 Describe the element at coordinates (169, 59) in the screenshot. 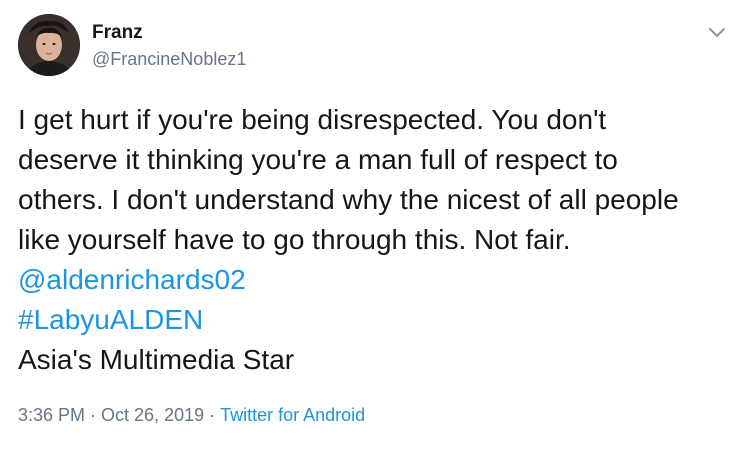

I see `author-handle: @FrancineNoblez1` at that location.